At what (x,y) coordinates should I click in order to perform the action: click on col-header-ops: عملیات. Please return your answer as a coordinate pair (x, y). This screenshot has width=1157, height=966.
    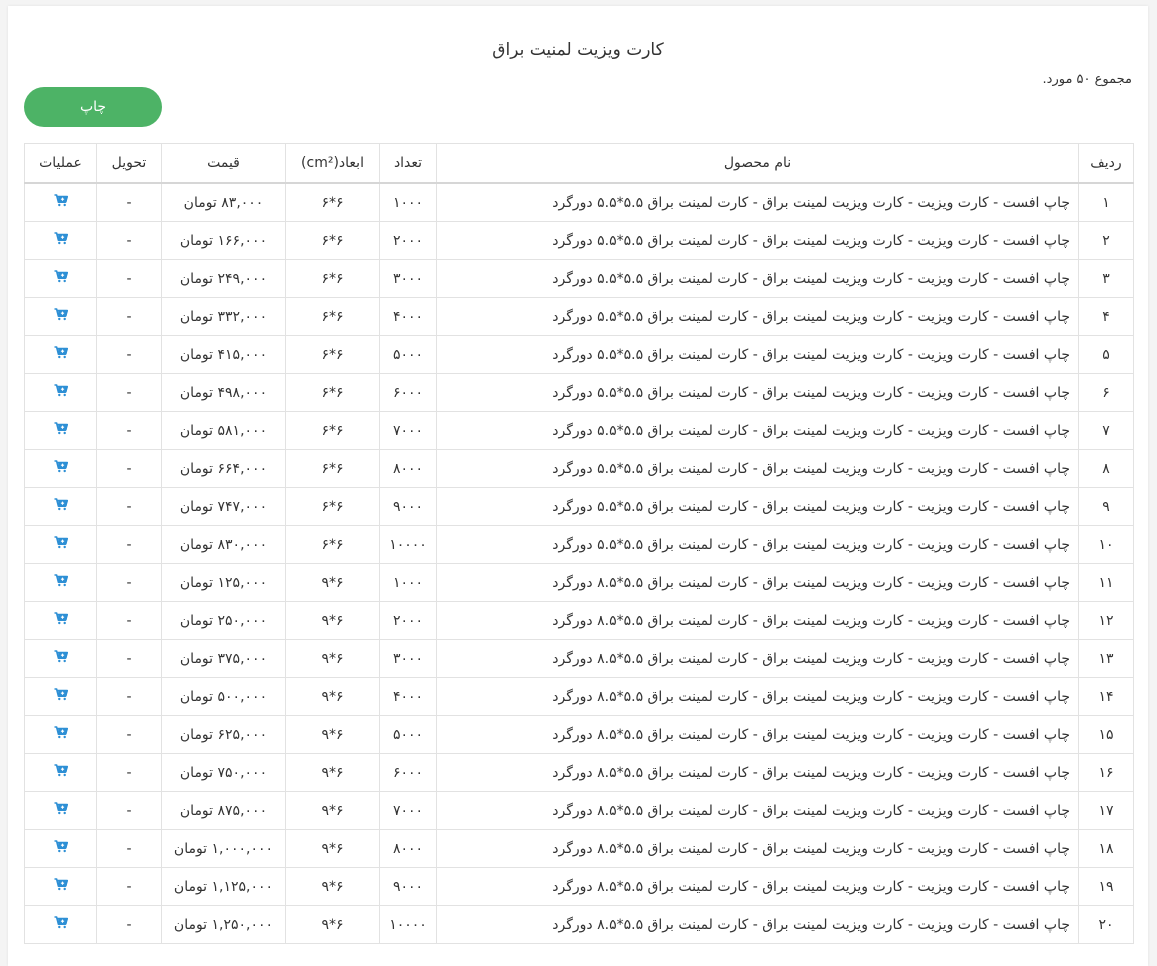
    Looking at the image, I should click on (60, 163).